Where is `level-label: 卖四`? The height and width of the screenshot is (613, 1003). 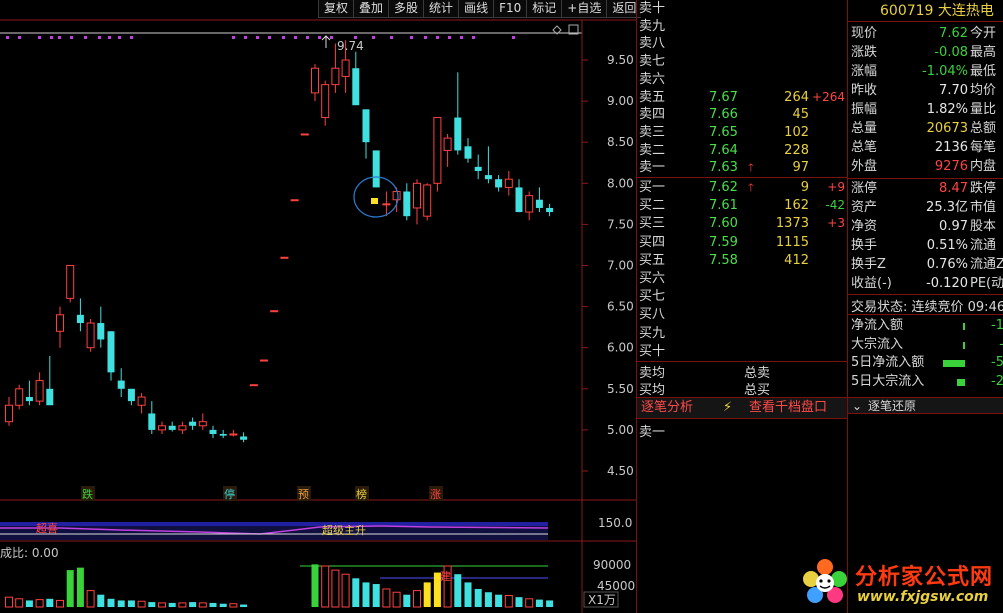 level-label: 卖四 is located at coordinates (652, 115).